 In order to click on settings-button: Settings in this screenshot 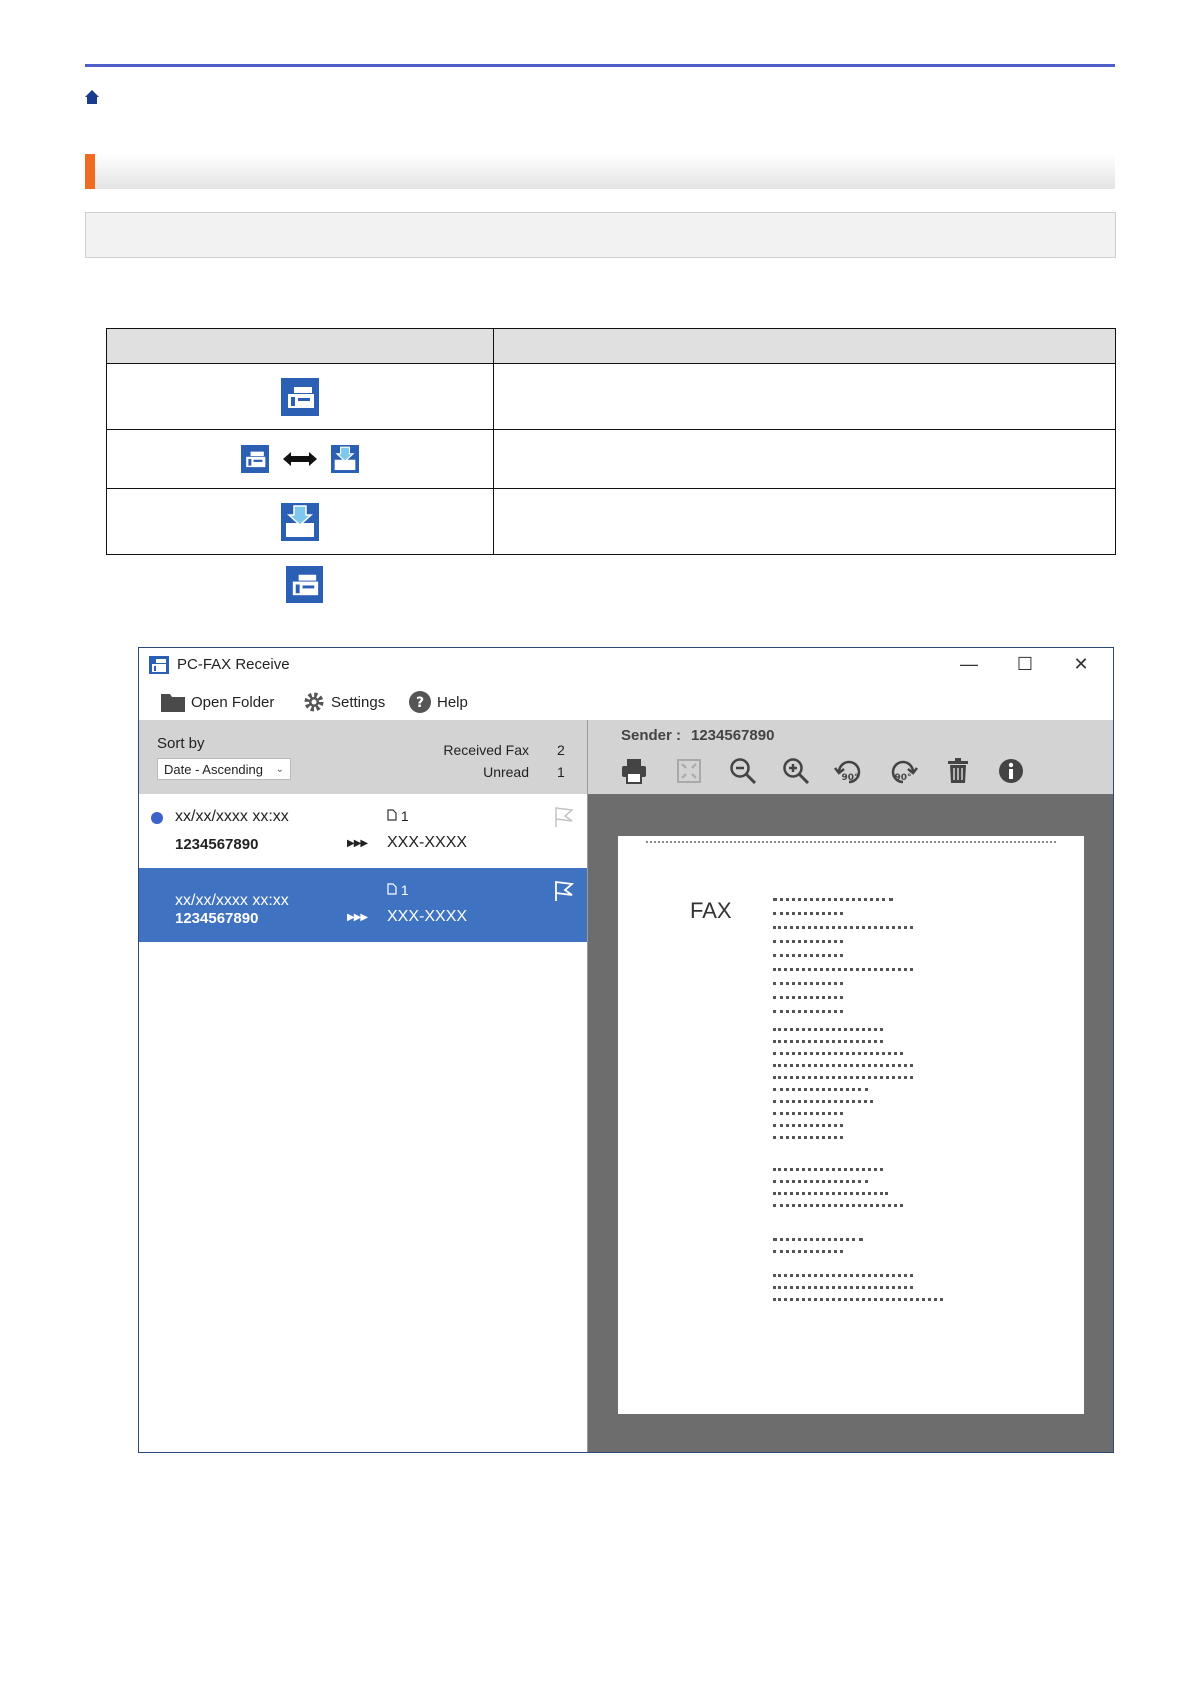, I will do `click(344, 702)`.